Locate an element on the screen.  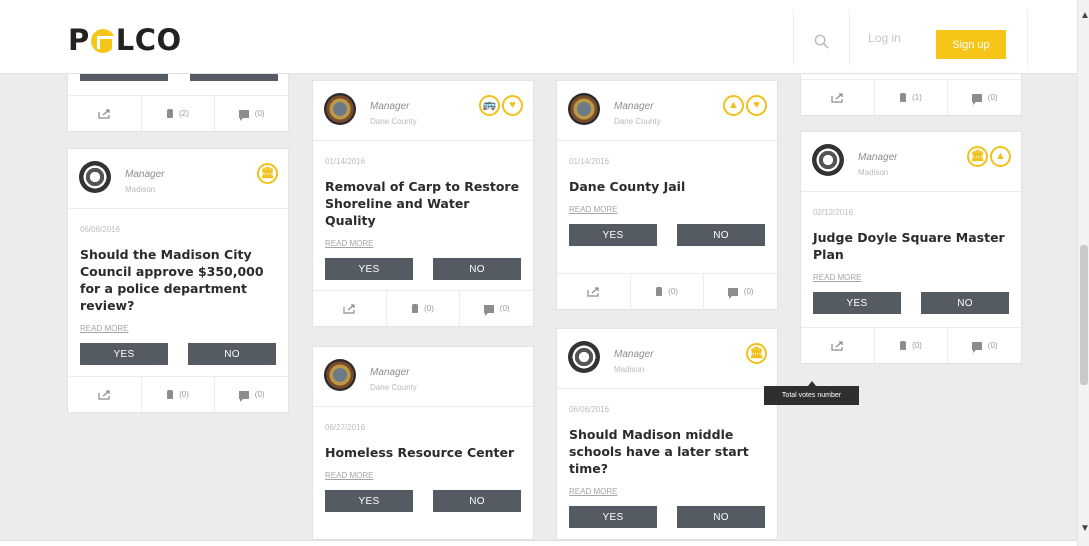
government-building-icon: 🏛 is located at coordinates (977, 156).